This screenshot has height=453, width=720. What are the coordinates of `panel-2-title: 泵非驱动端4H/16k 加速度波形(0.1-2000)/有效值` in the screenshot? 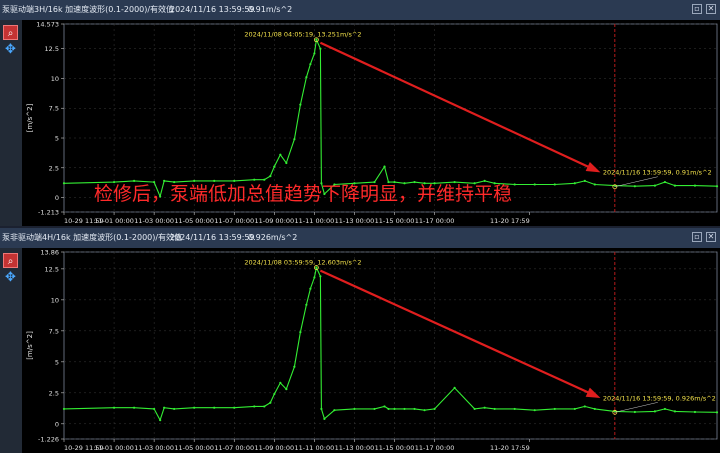 It's located at (92, 237).